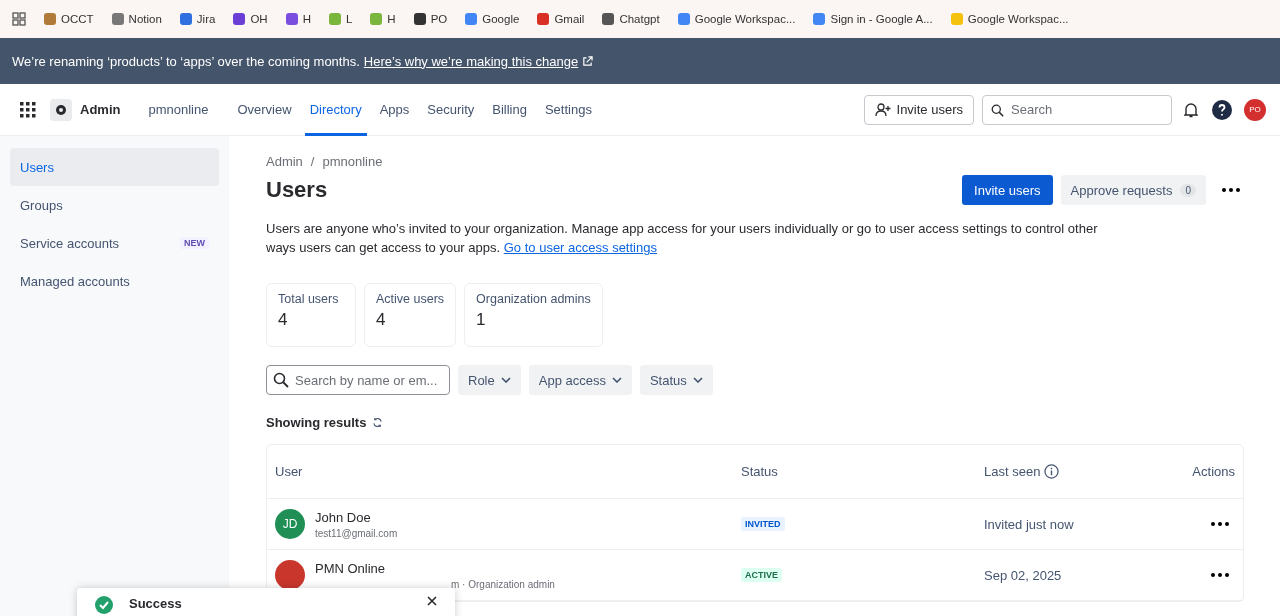 This screenshot has height=616, width=1280. What do you see at coordinates (580, 380) in the screenshot?
I see `filter-dropdown: App access` at bounding box center [580, 380].